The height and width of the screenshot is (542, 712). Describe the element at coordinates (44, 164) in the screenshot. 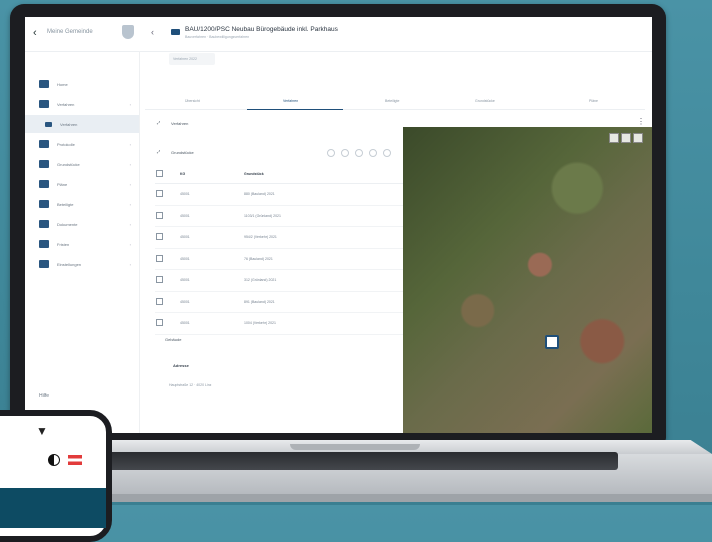

I see `parcel-icon` at that location.